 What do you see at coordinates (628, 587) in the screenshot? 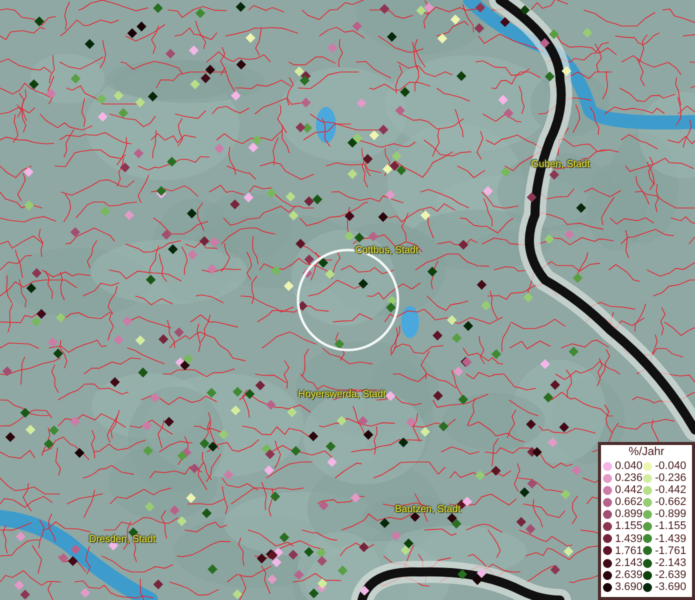
I see `legend-value: 3.690` at bounding box center [628, 587].